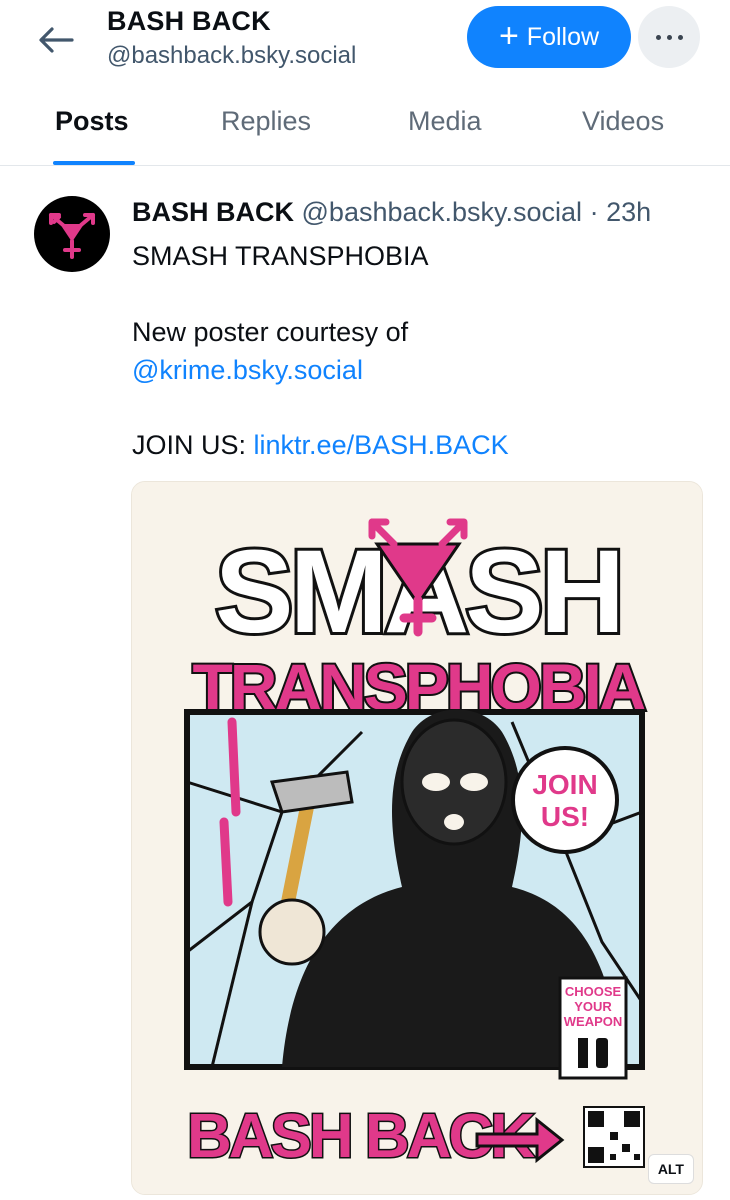 The image size is (730, 1200). Describe the element at coordinates (442, 212) in the screenshot. I see `post-author-handle: @bashback.bsky.social` at that location.